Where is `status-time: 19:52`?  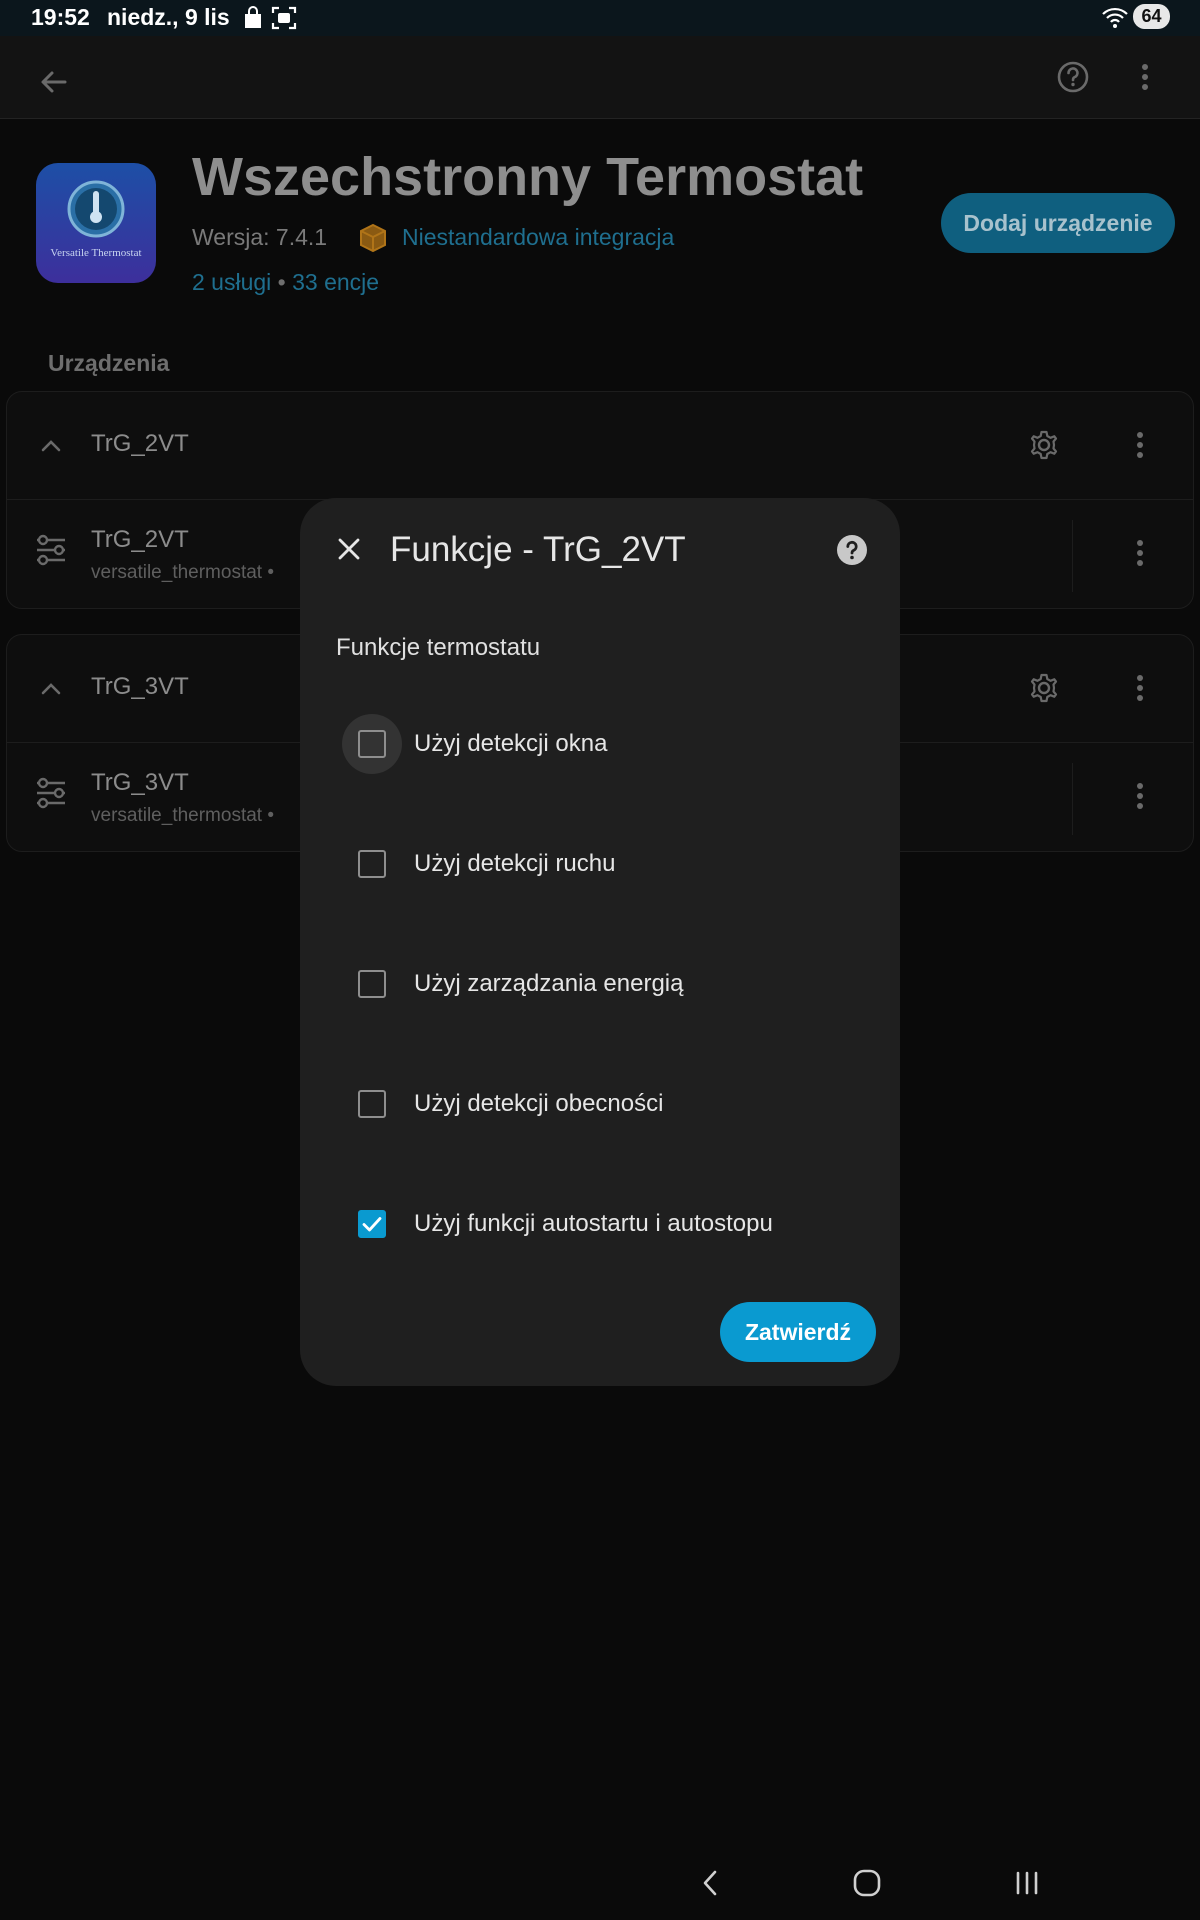
status-time: 19:52 is located at coordinates (60, 17).